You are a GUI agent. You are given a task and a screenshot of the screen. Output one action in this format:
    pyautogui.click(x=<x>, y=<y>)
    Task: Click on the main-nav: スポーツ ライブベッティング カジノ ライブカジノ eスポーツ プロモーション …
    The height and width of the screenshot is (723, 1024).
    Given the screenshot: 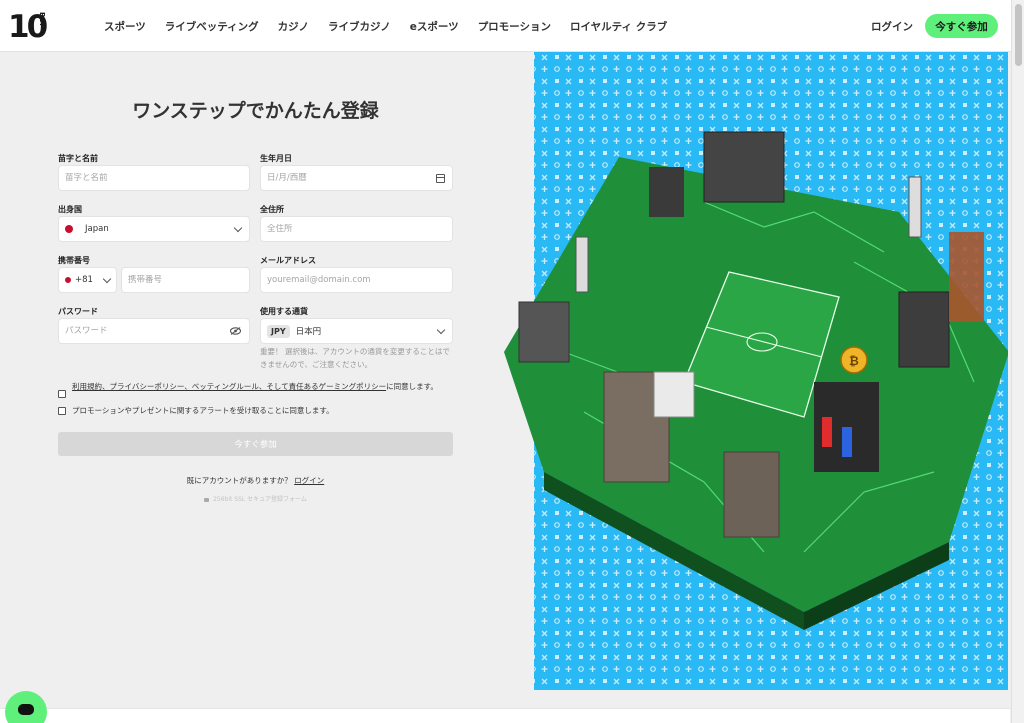 What is the action you would take?
    pyautogui.click(x=395, y=26)
    